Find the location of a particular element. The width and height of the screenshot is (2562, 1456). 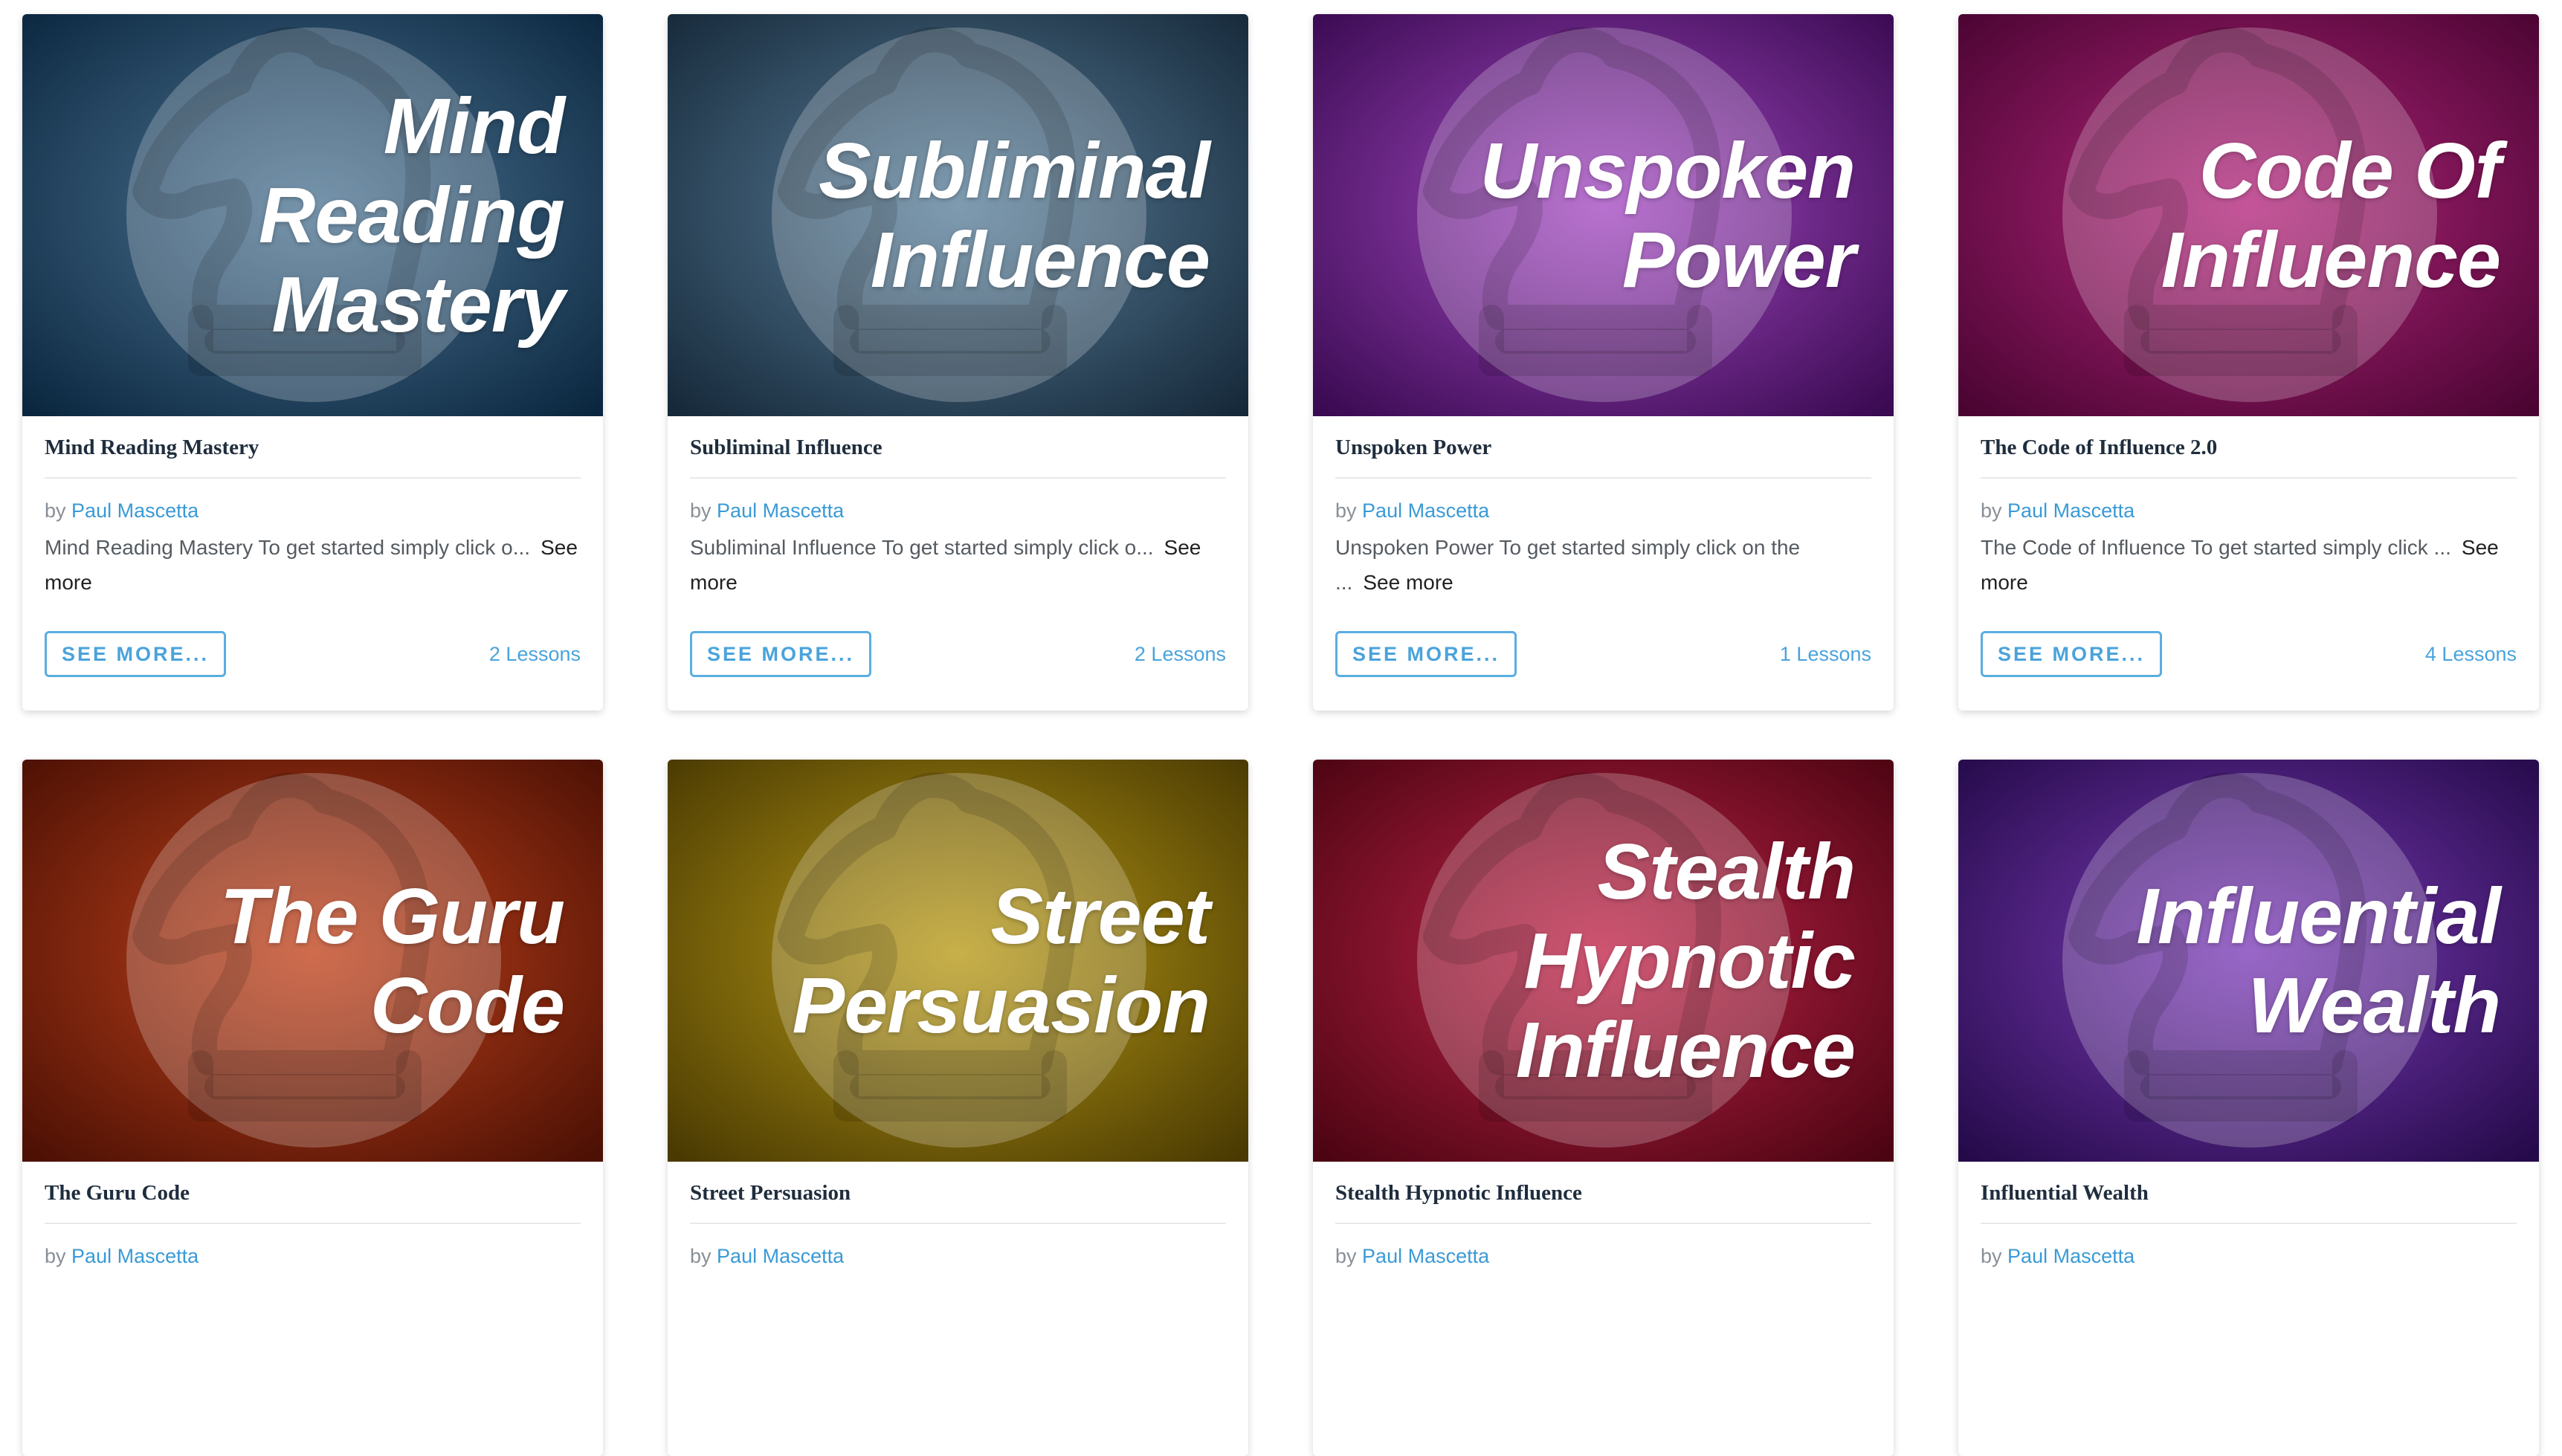

course-cover: Stealth Hypnotic Influence is located at coordinates (1603, 961).